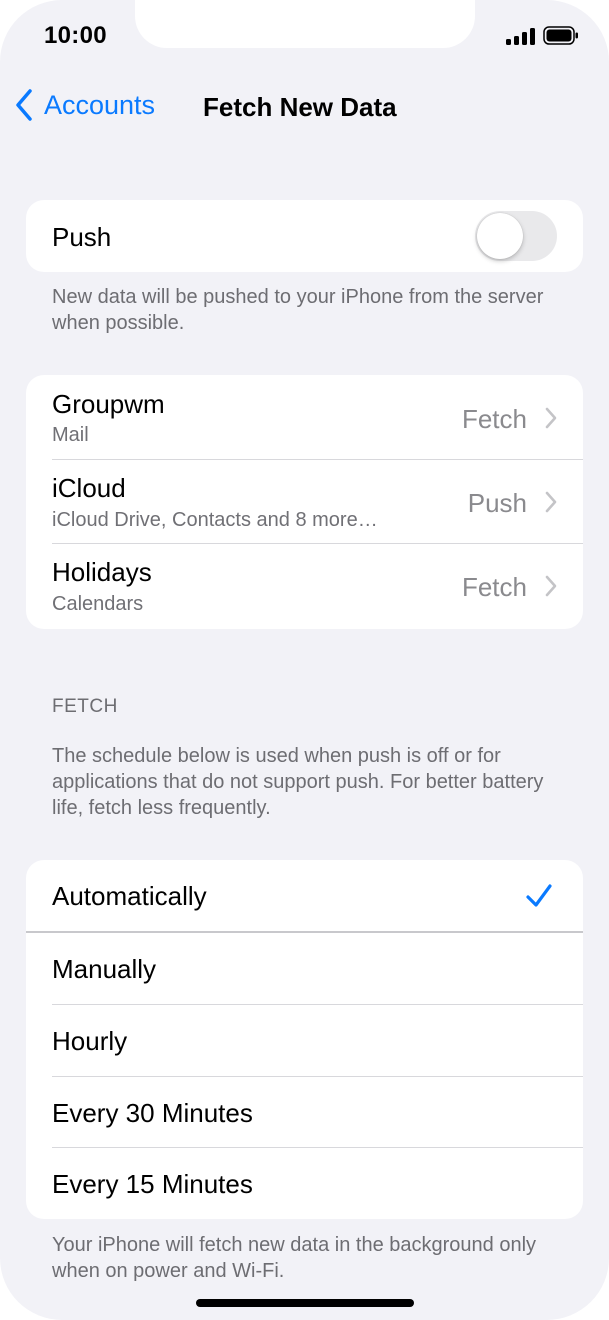  I want to click on account-name: iCloud, so click(89, 488).